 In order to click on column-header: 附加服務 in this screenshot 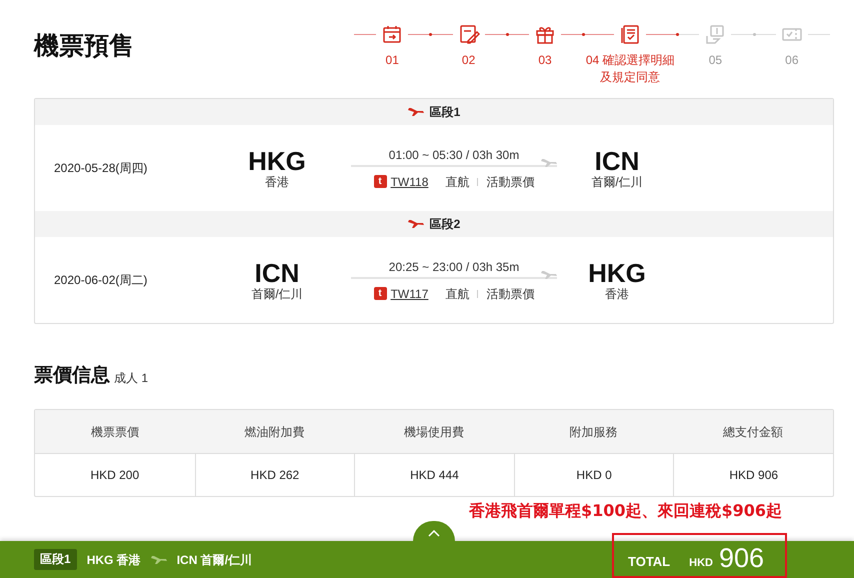, I will do `click(593, 432)`.